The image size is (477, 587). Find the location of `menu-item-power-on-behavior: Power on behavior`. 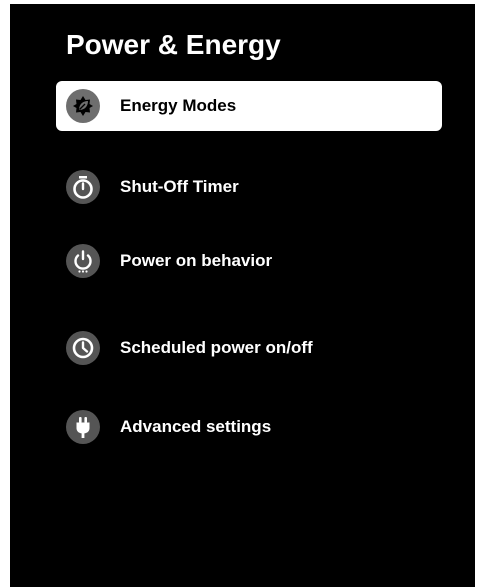

menu-item-power-on-behavior: Power on behavior is located at coordinates (249, 261).